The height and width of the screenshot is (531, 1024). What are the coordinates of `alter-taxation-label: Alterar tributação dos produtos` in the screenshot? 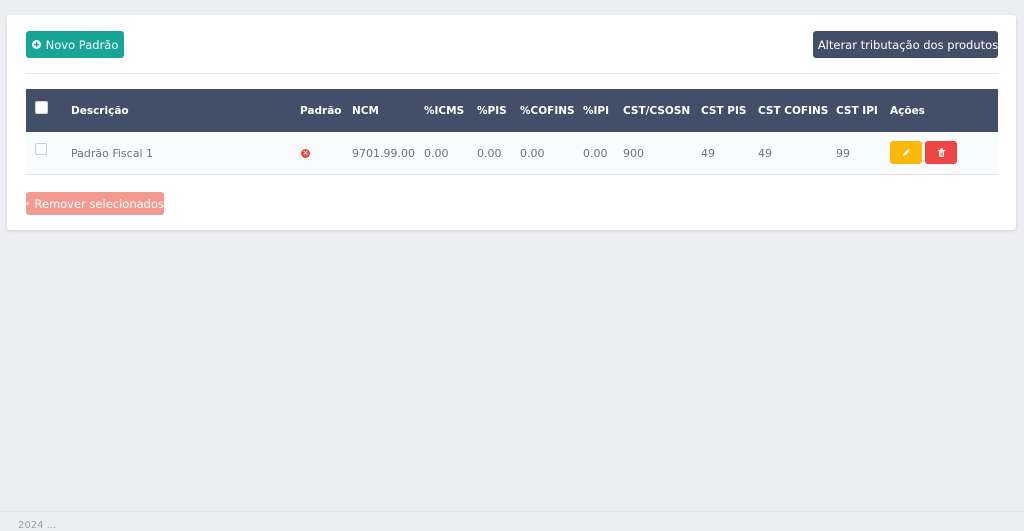 It's located at (908, 44).